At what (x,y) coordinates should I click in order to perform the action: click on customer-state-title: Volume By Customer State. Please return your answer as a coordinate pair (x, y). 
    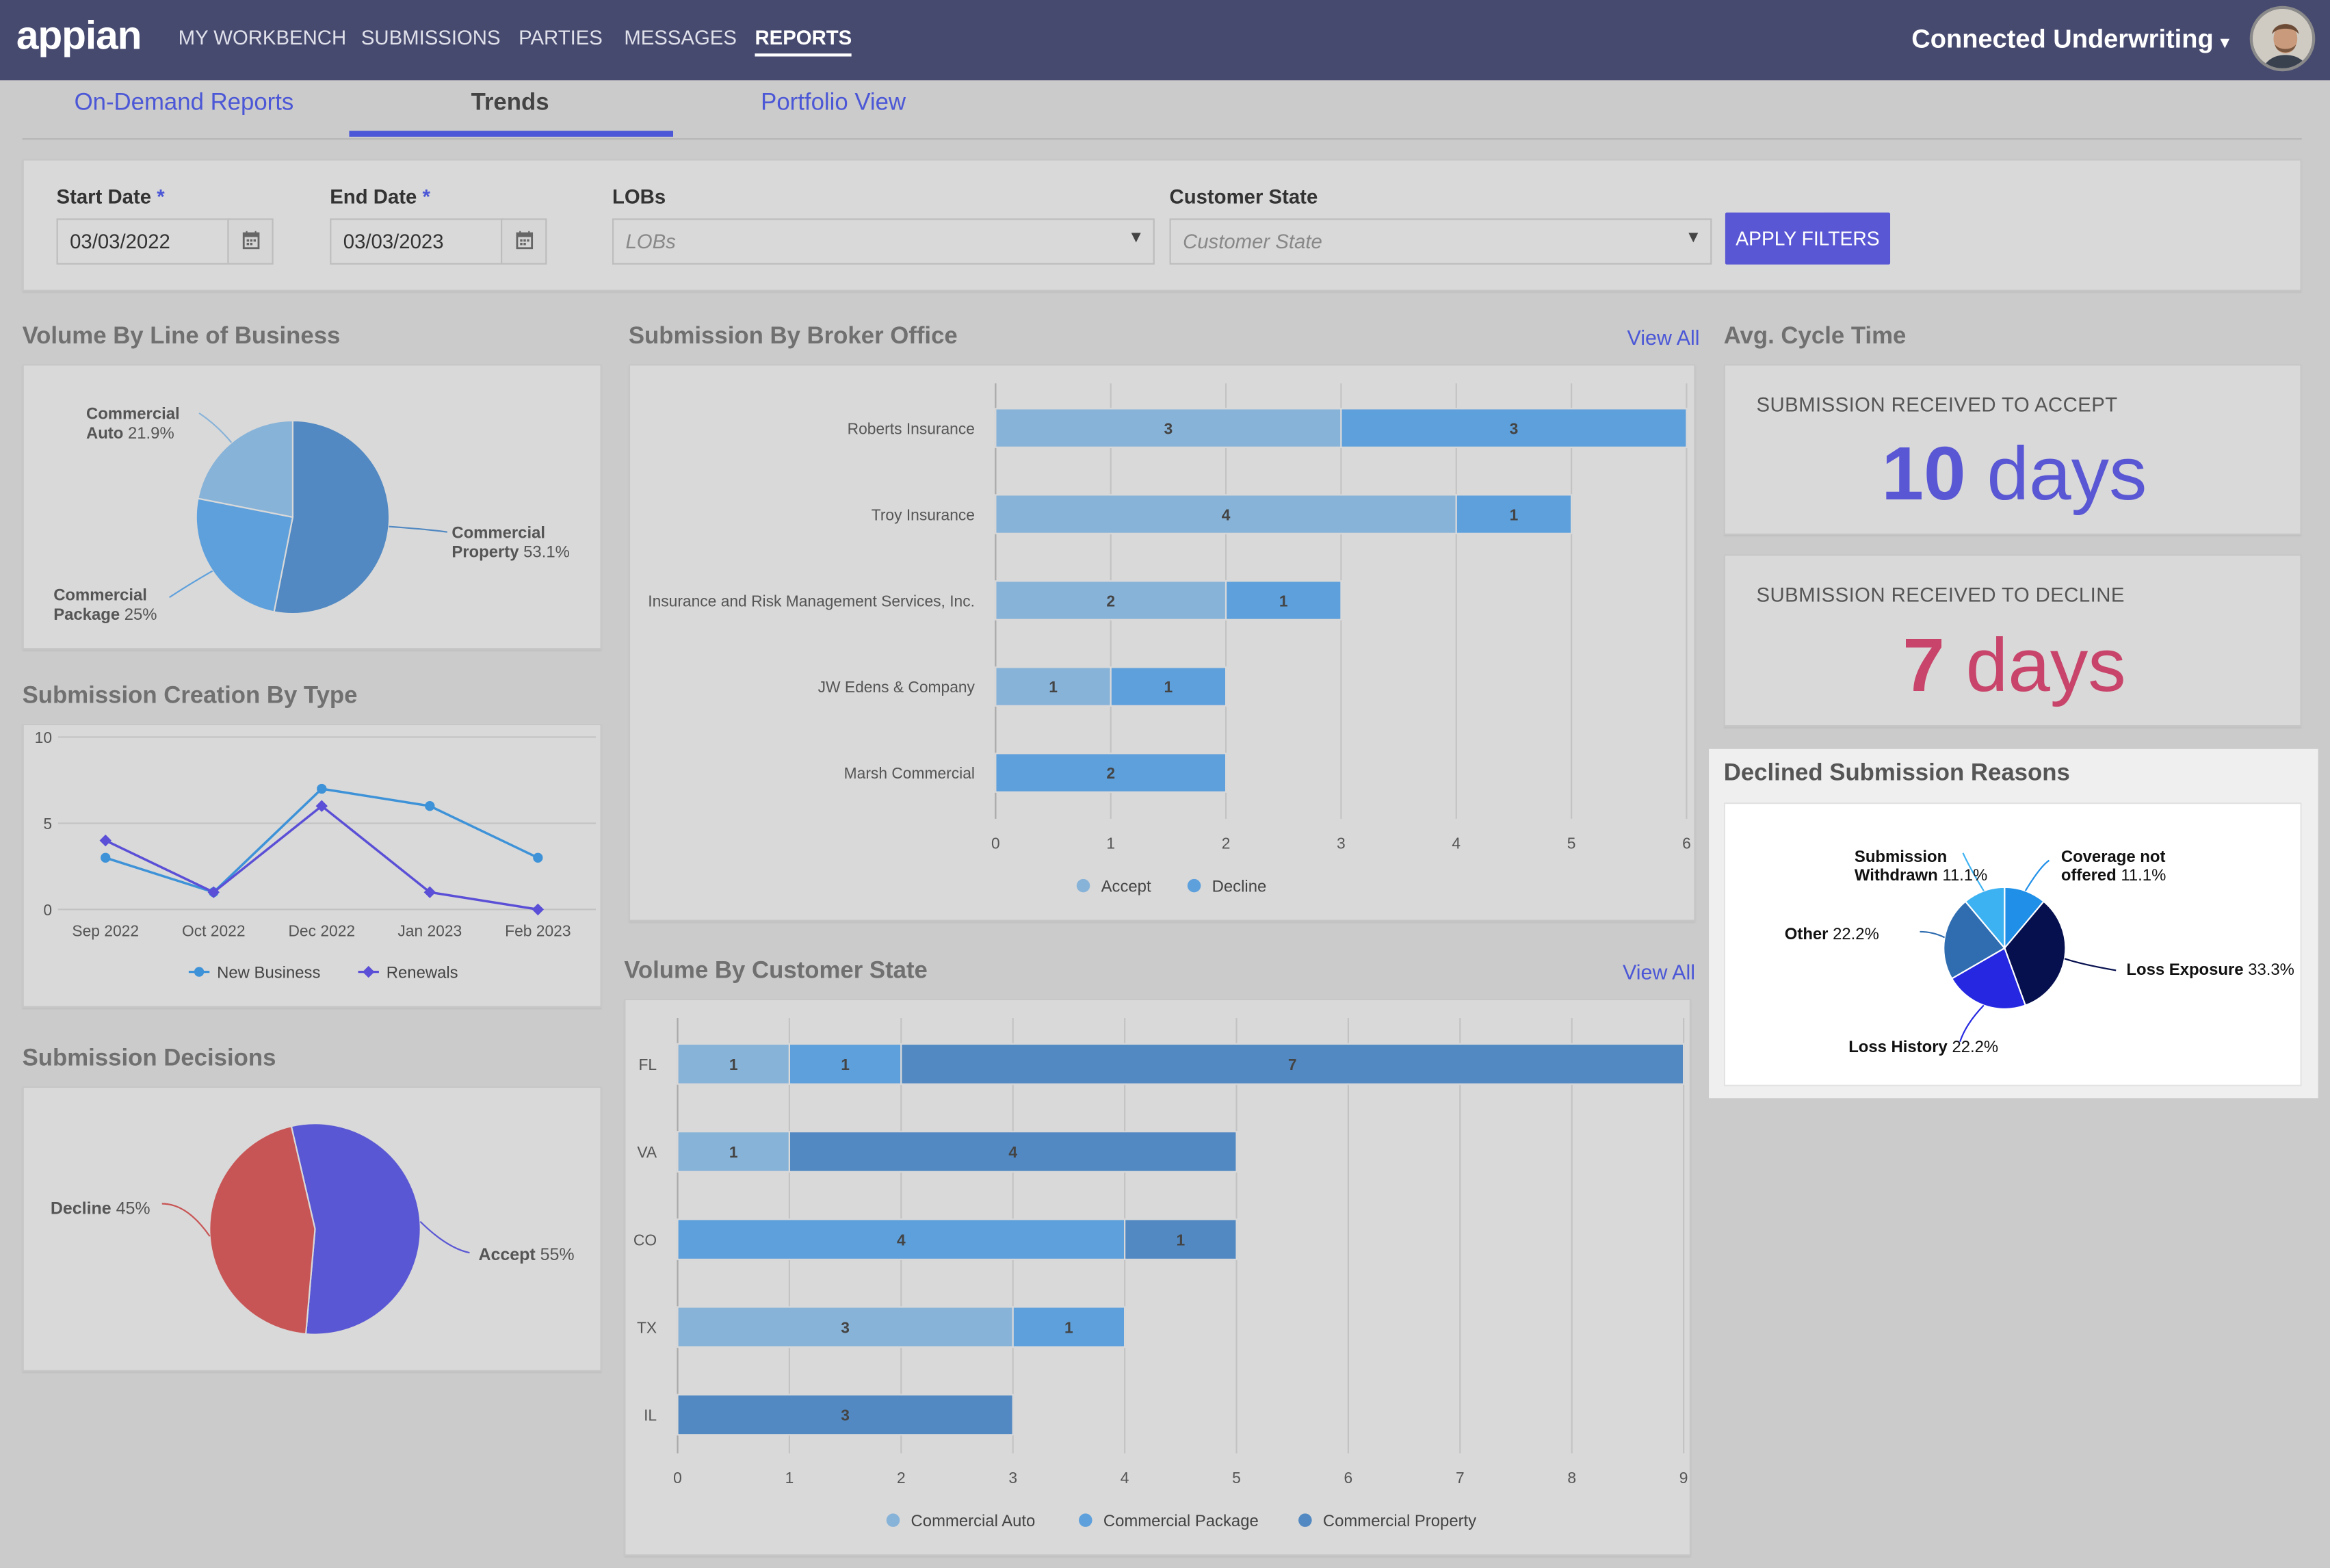
    Looking at the image, I should click on (776, 971).